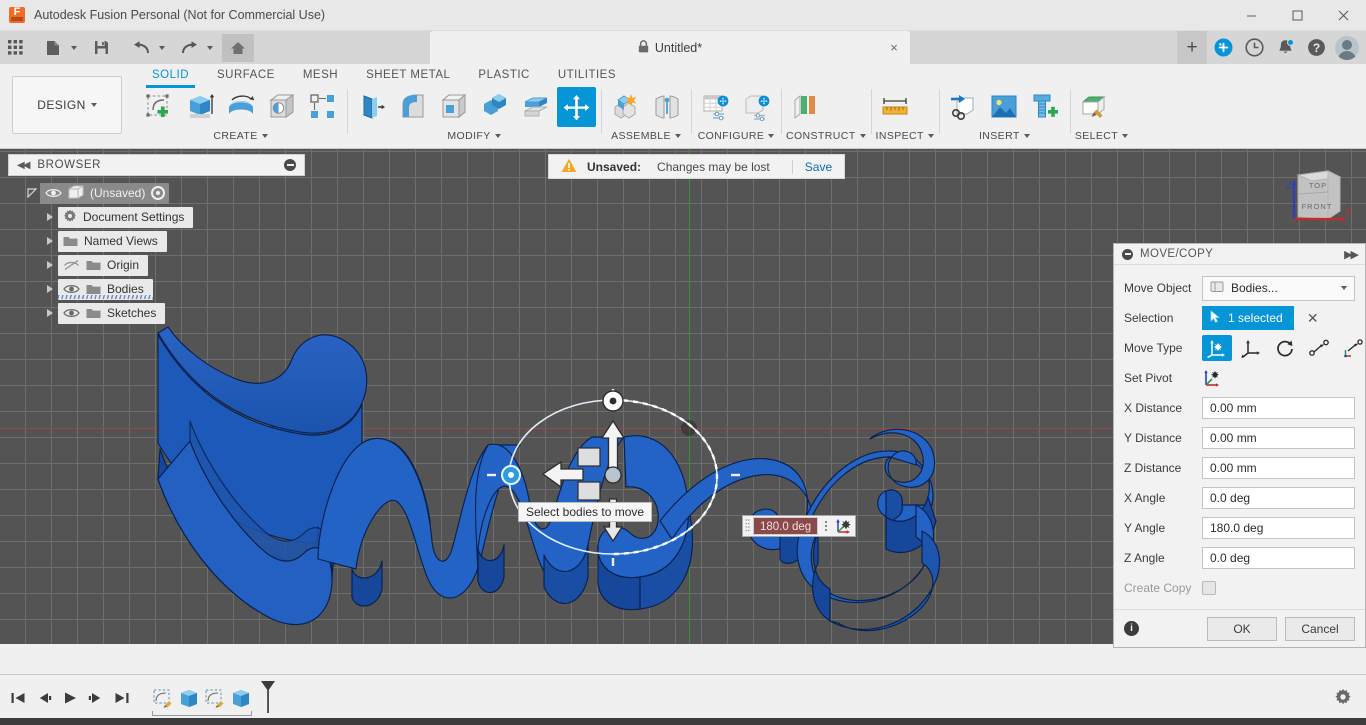 The image size is (1366, 725). I want to click on visibility-off-icon, so click(71, 265).